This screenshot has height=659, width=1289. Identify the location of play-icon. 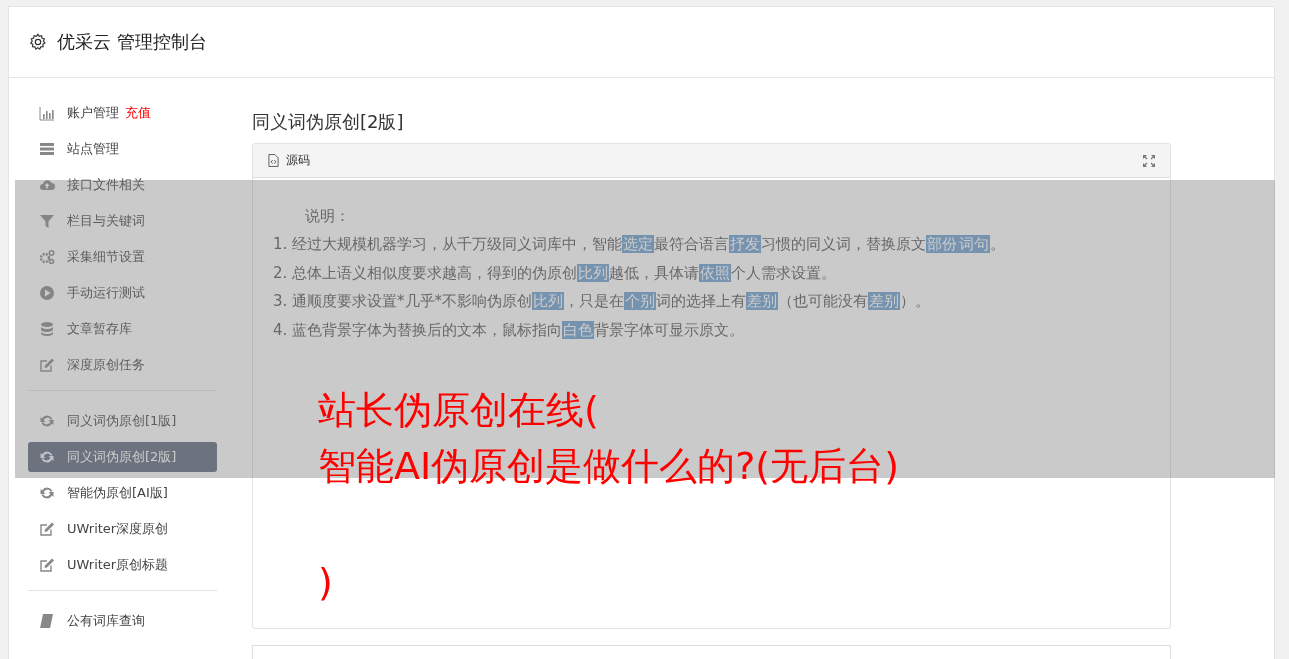
(47, 293).